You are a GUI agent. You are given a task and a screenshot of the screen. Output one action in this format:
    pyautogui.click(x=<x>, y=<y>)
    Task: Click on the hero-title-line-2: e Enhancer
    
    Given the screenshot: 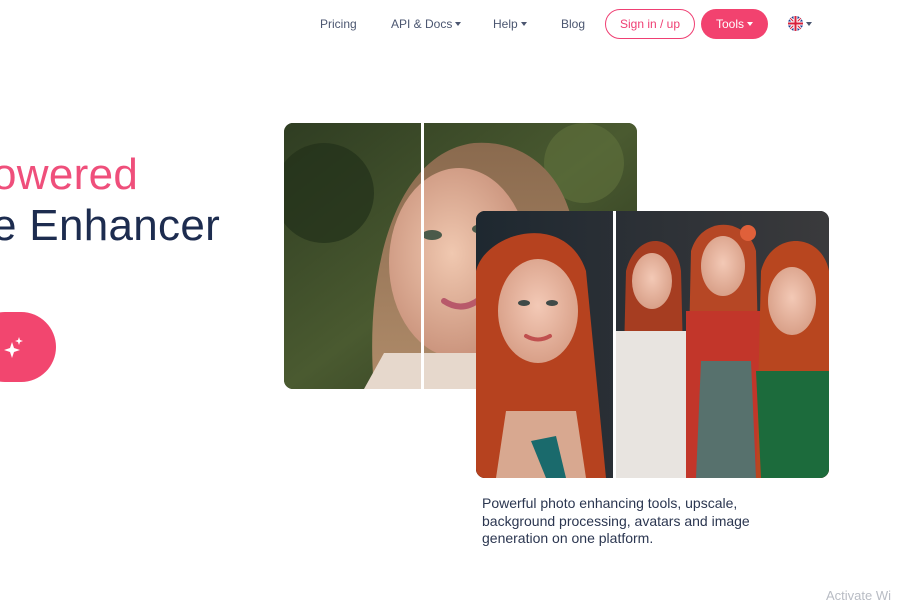 What is the action you would take?
    pyautogui.click(x=110, y=225)
    